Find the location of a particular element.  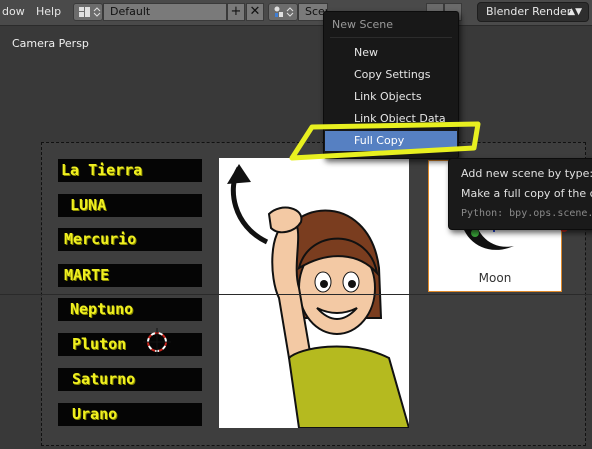

new-scene-menu-title: New Scene is located at coordinates (363, 24).